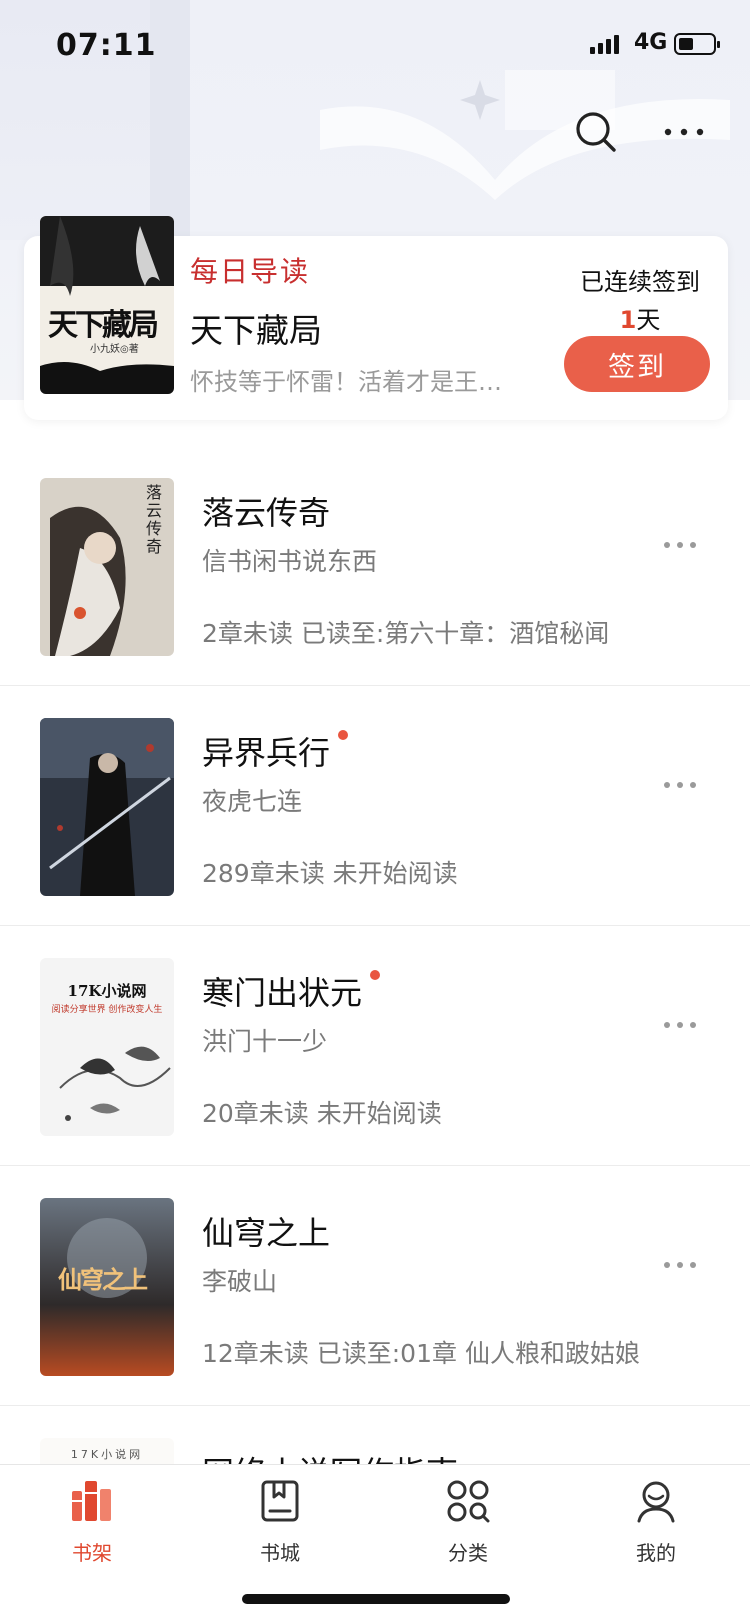  Describe the element at coordinates (375, 1286) in the screenshot. I see `book-row: 仙穹之上 仙穹之上 李破山 12章未读 已读至:01章 仙人粮和跛姑娘` at that location.